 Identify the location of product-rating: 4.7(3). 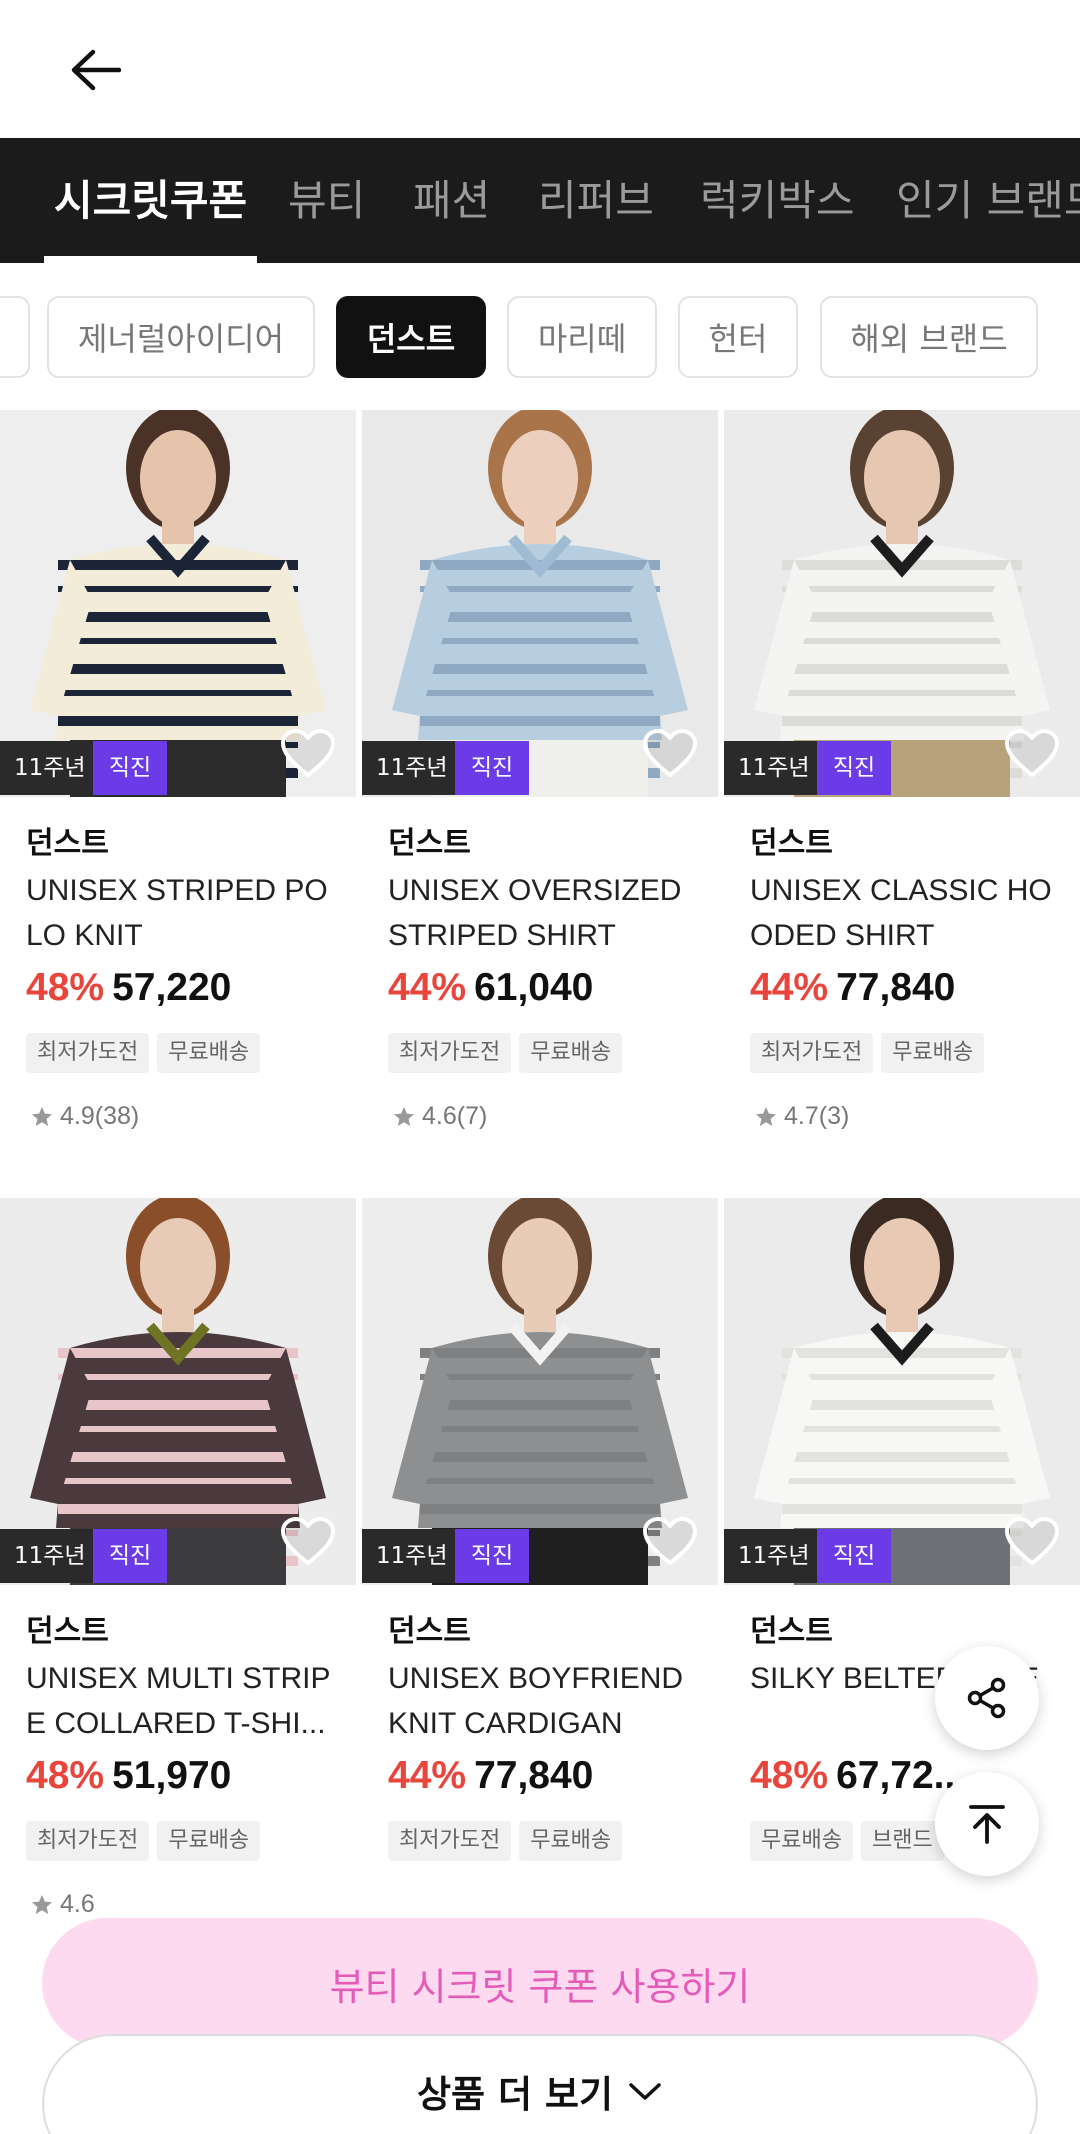
(801, 1116).